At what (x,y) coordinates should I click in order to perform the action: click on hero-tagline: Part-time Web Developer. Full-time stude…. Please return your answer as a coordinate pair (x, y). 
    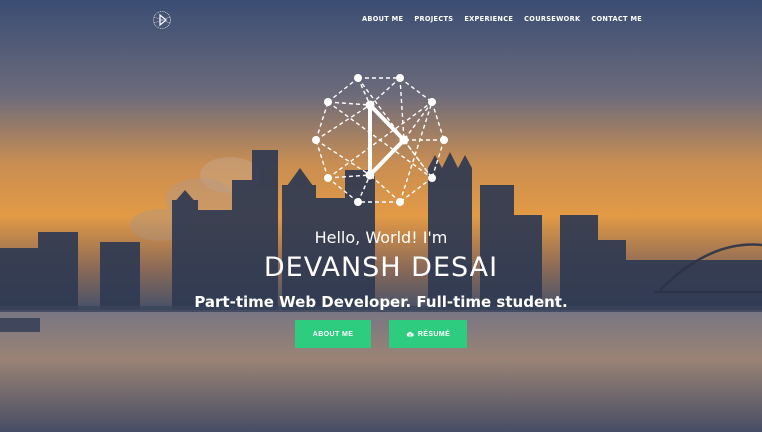
    Looking at the image, I should click on (381, 302).